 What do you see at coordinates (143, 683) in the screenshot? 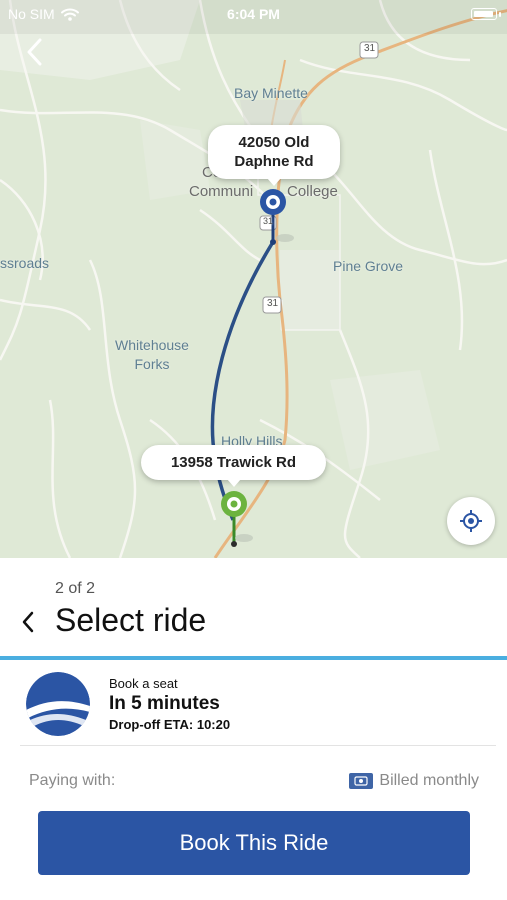
I see `ride-type: Book a seat` at bounding box center [143, 683].